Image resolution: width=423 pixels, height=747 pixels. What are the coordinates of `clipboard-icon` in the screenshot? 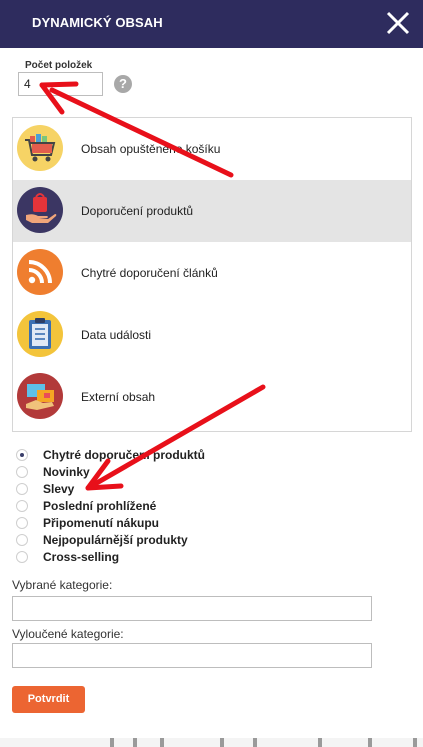 It's located at (40, 334).